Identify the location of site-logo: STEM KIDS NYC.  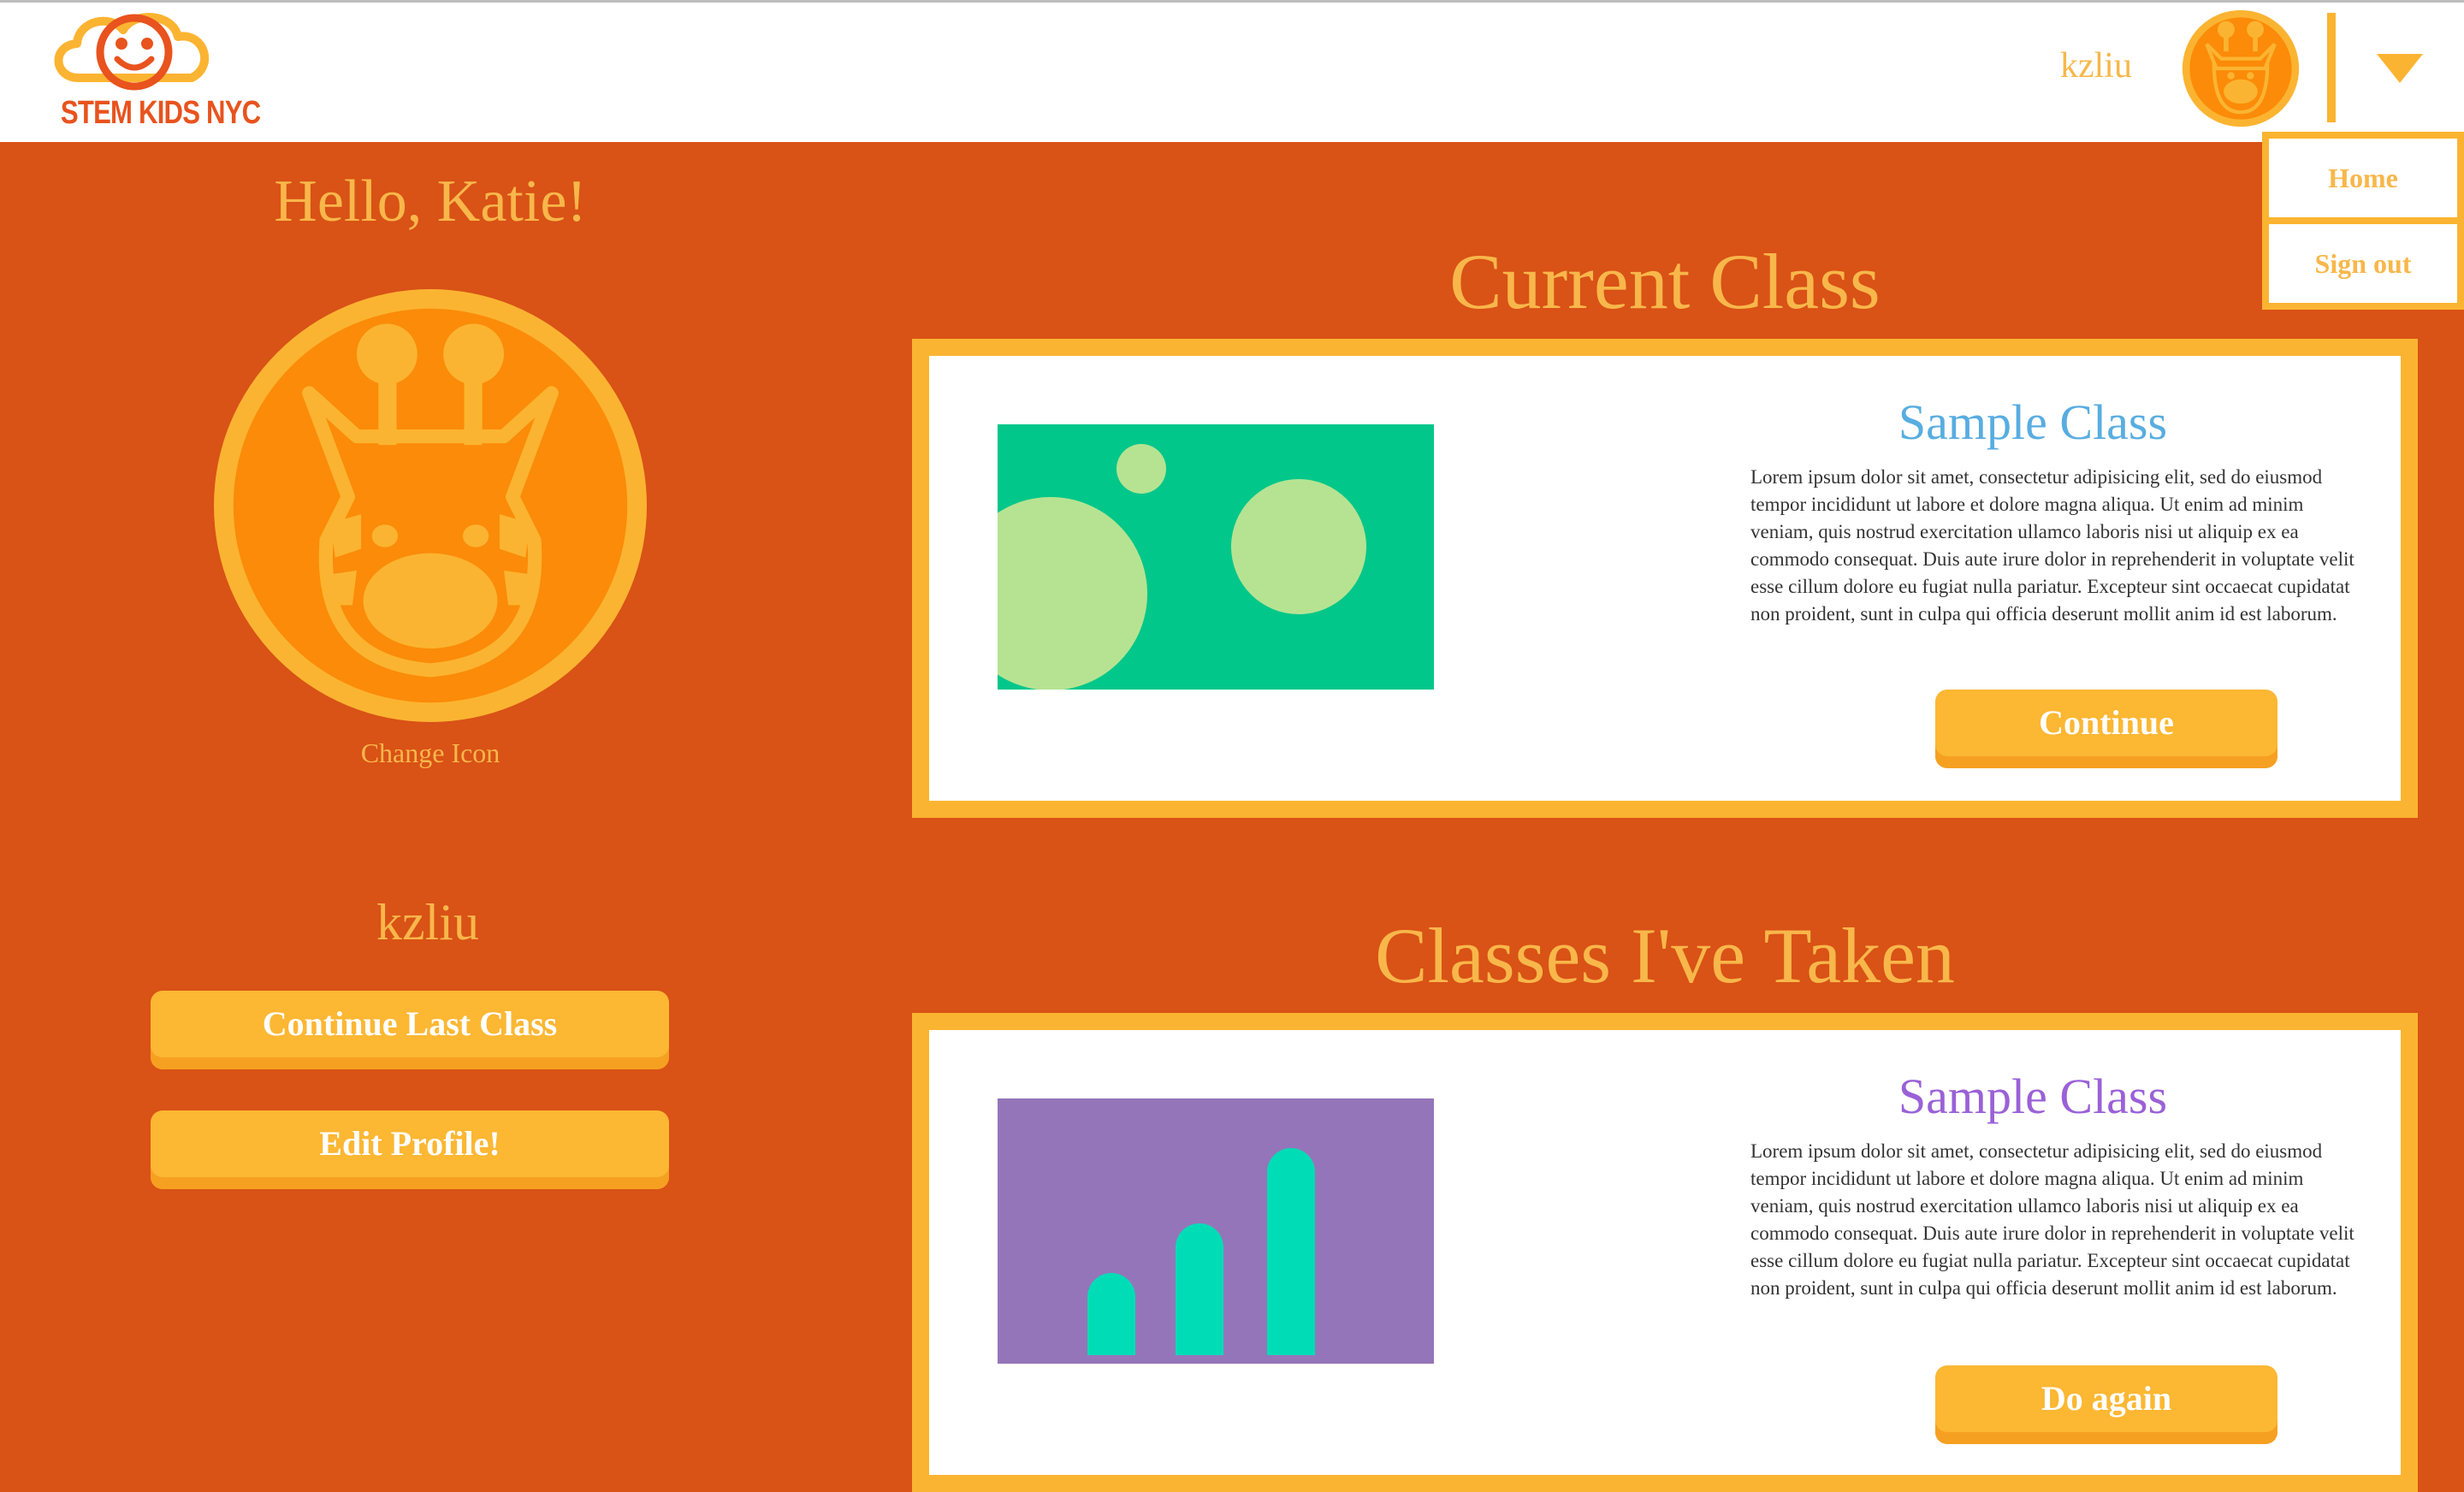
(152, 73).